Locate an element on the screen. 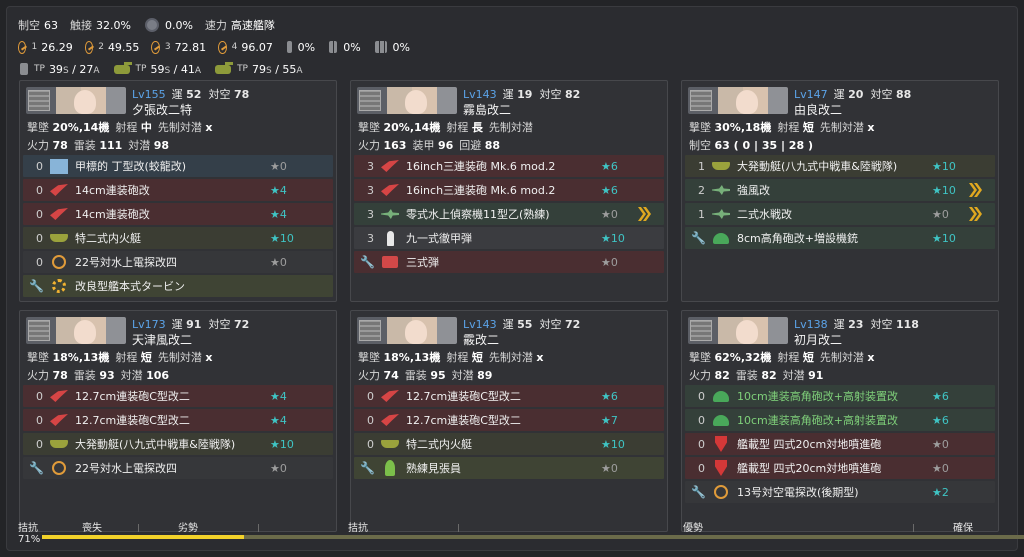  tick-label: 確保 is located at coordinates (963, 528).